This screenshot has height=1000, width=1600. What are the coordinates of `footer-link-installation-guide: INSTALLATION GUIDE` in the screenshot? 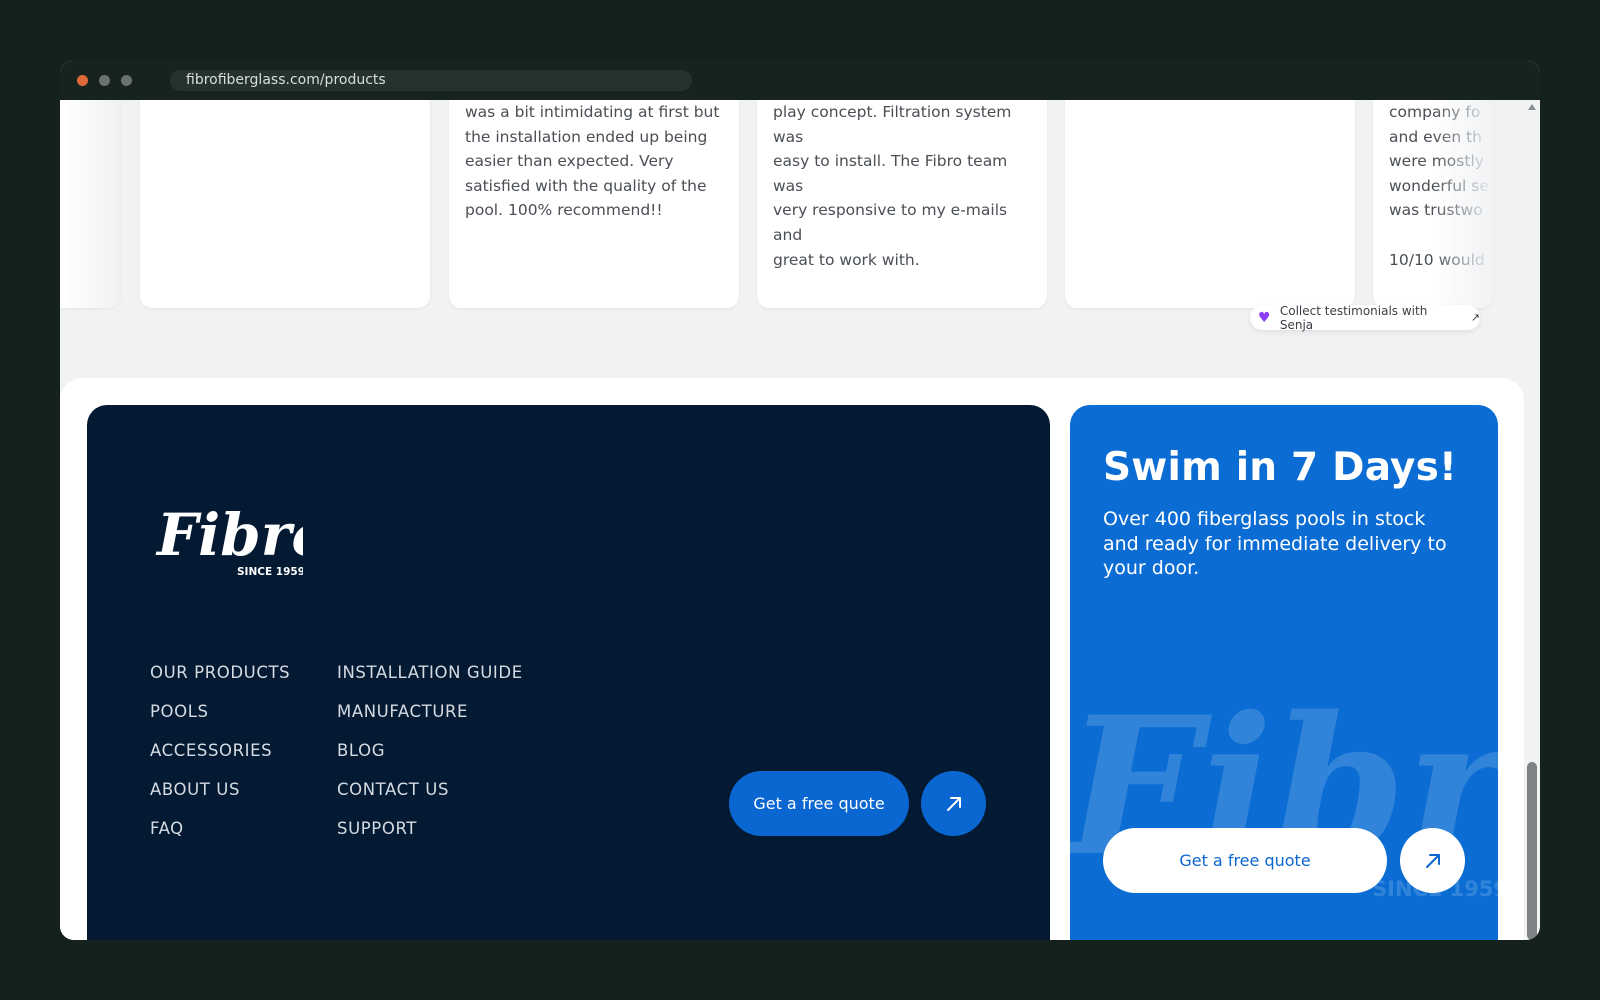 It's located at (430, 682).